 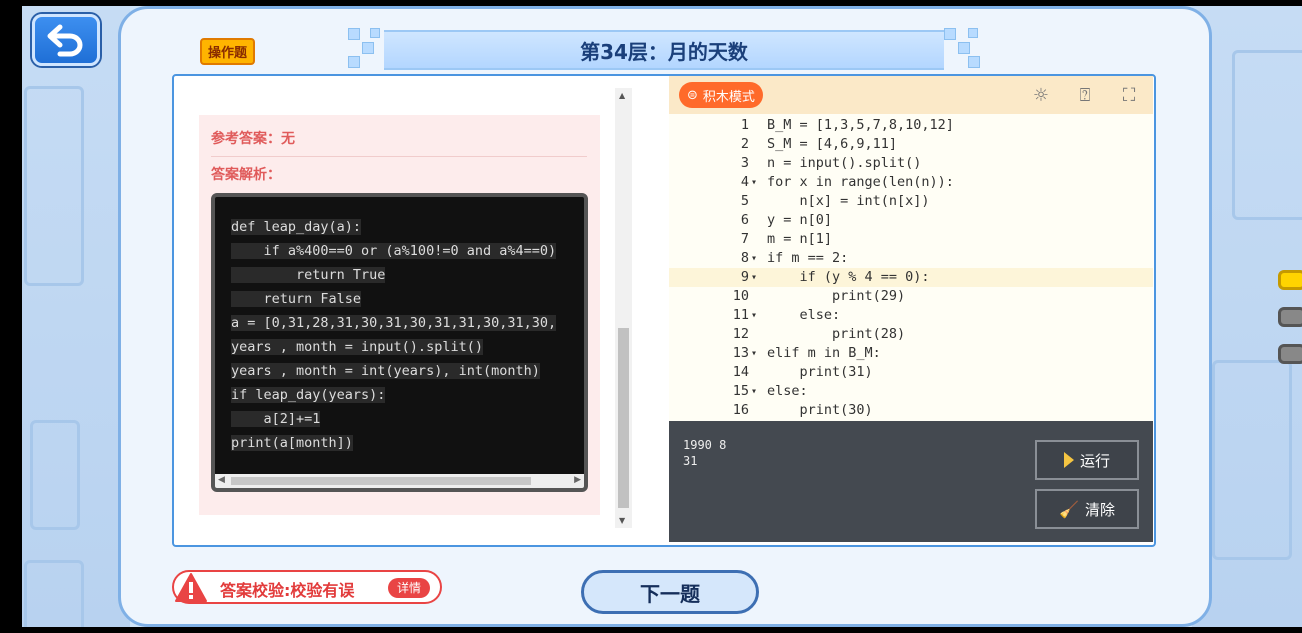 I want to click on details-button: 详情, so click(x=409, y=588).